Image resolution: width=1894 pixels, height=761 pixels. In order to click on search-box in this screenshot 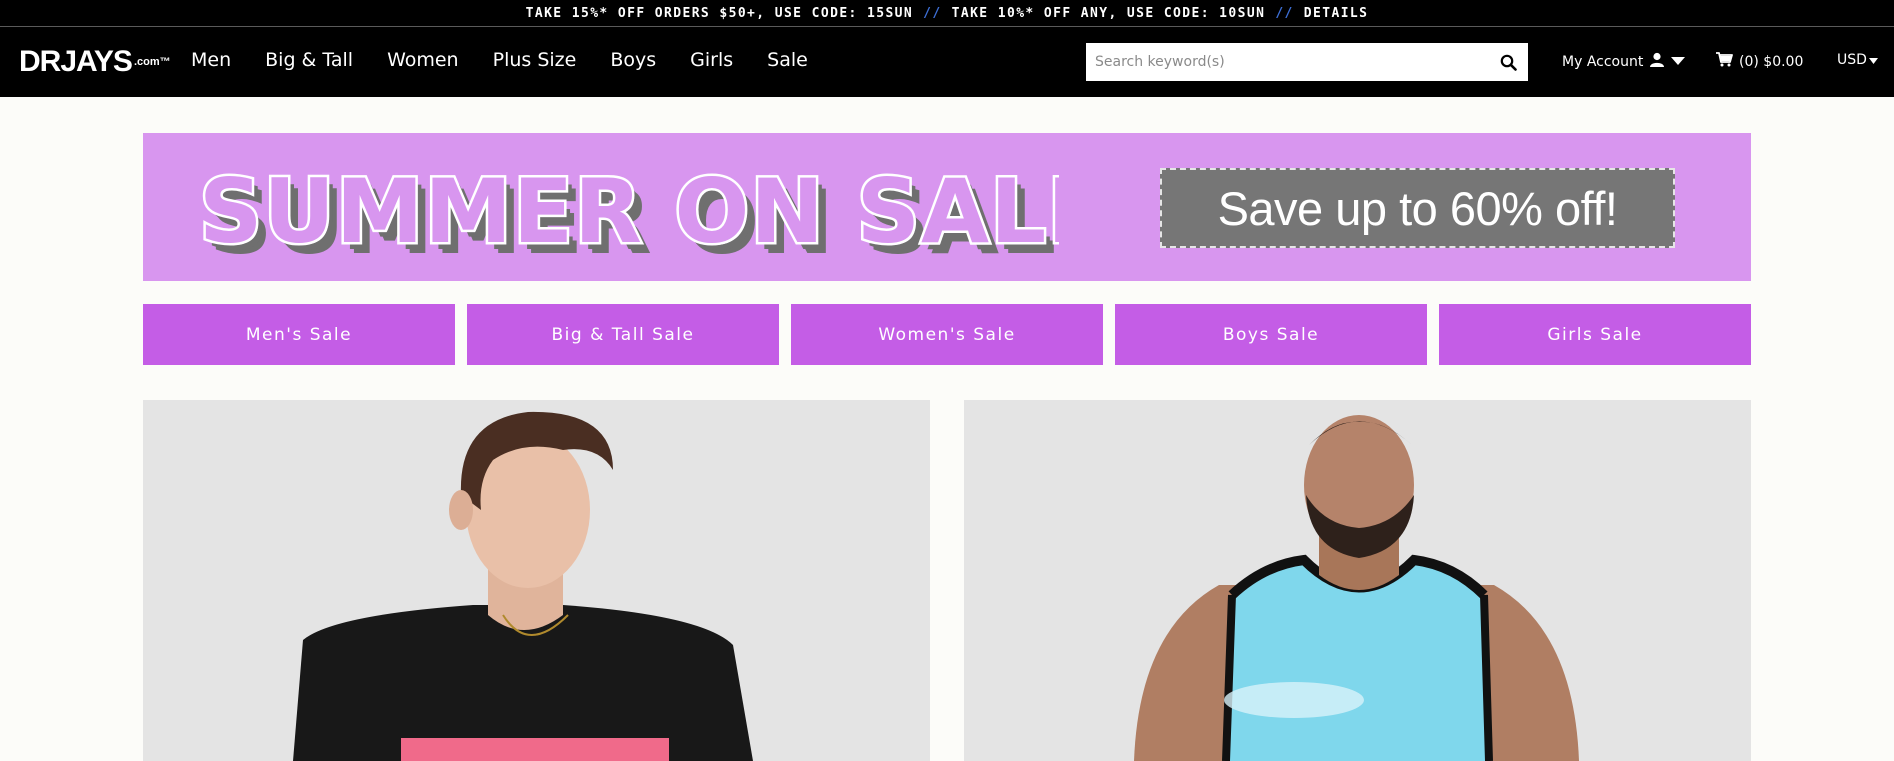, I will do `click(1307, 62)`.